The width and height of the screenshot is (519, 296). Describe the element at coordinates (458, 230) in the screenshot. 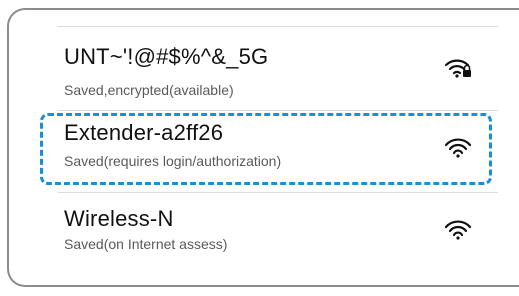

I see `wifi-icon` at that location.